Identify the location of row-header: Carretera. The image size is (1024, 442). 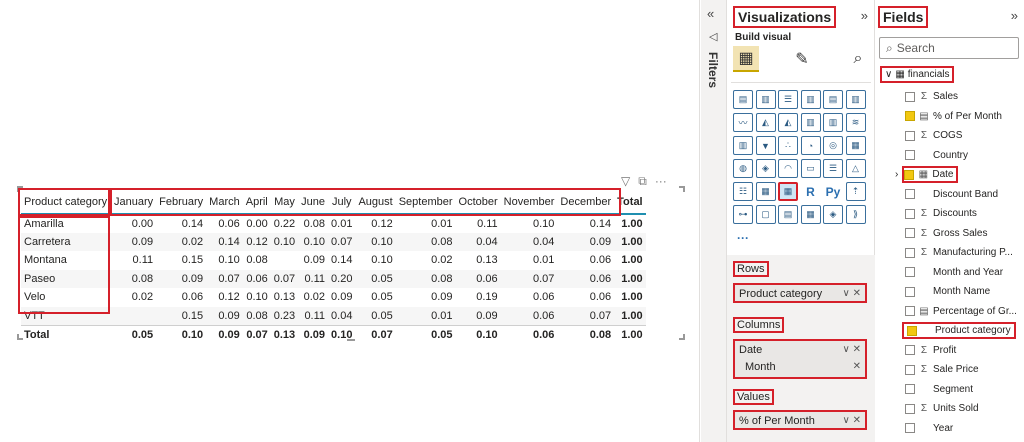
(66, 241).